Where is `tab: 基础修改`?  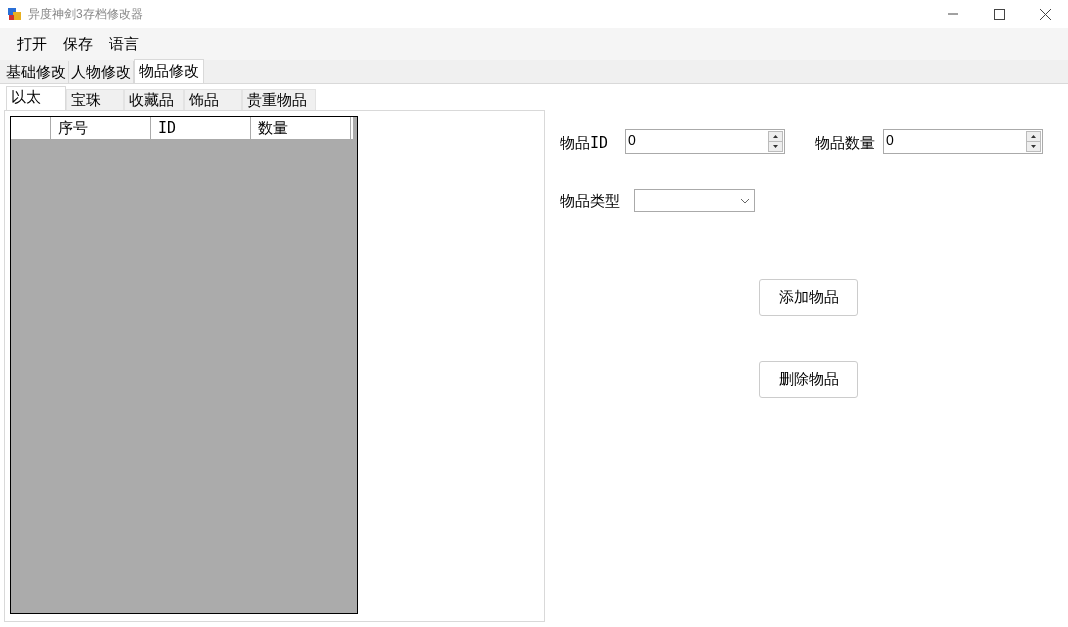
tab: 基础修改 is located at coordinates (36, 72).